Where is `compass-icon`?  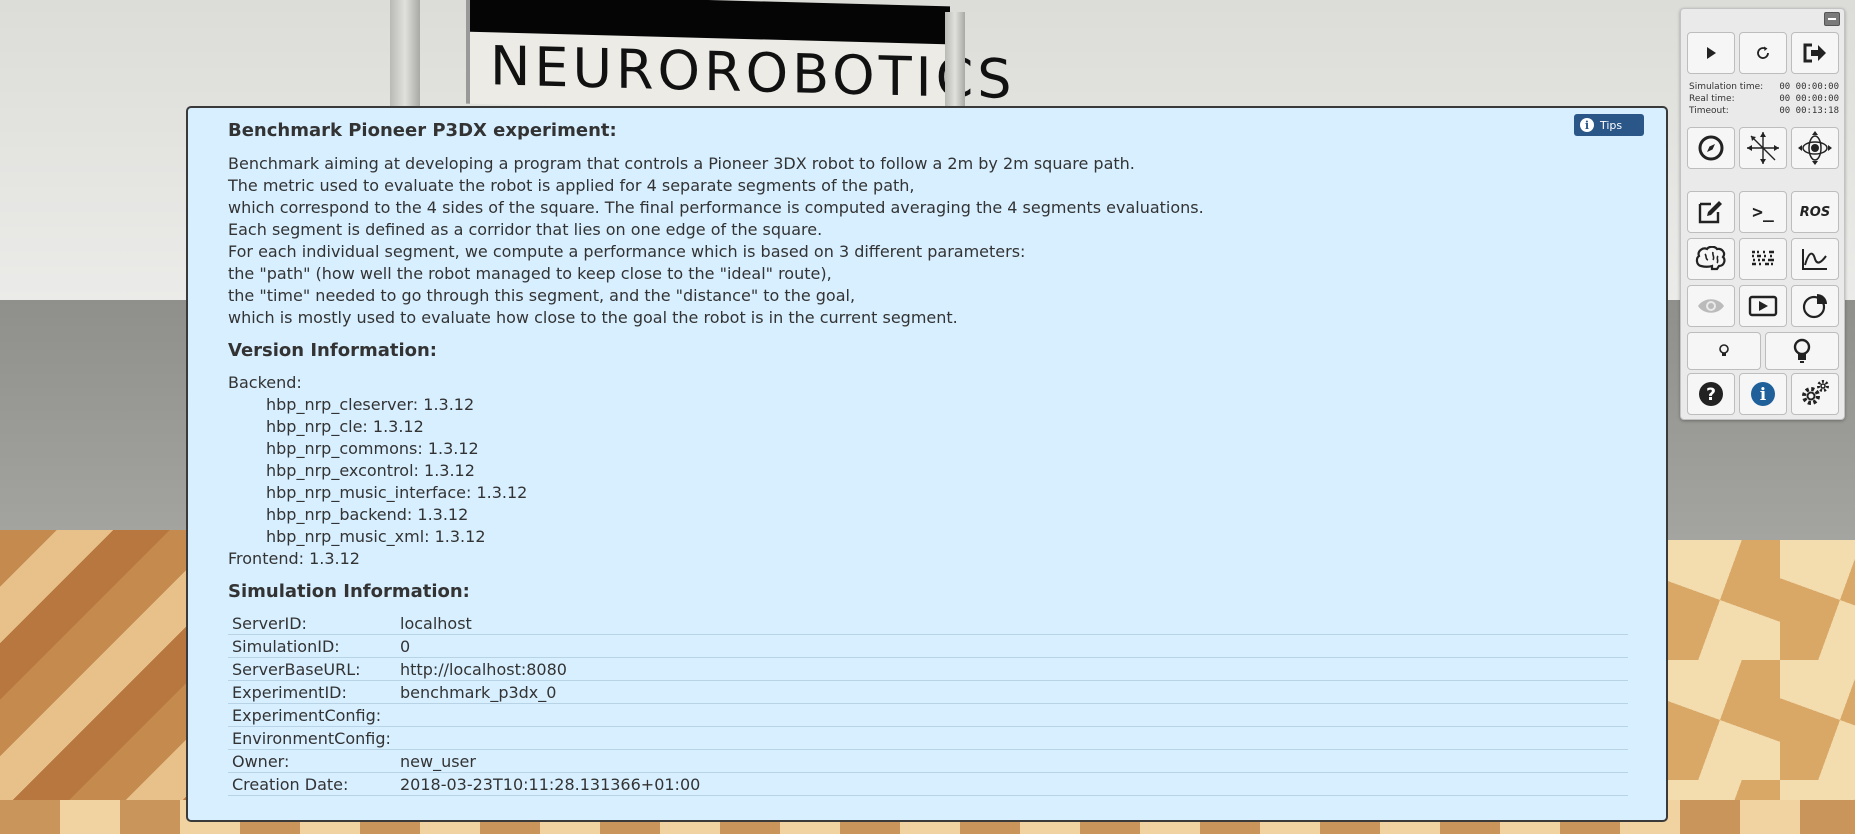 compass-icon is located at coordinates (1711, 148).